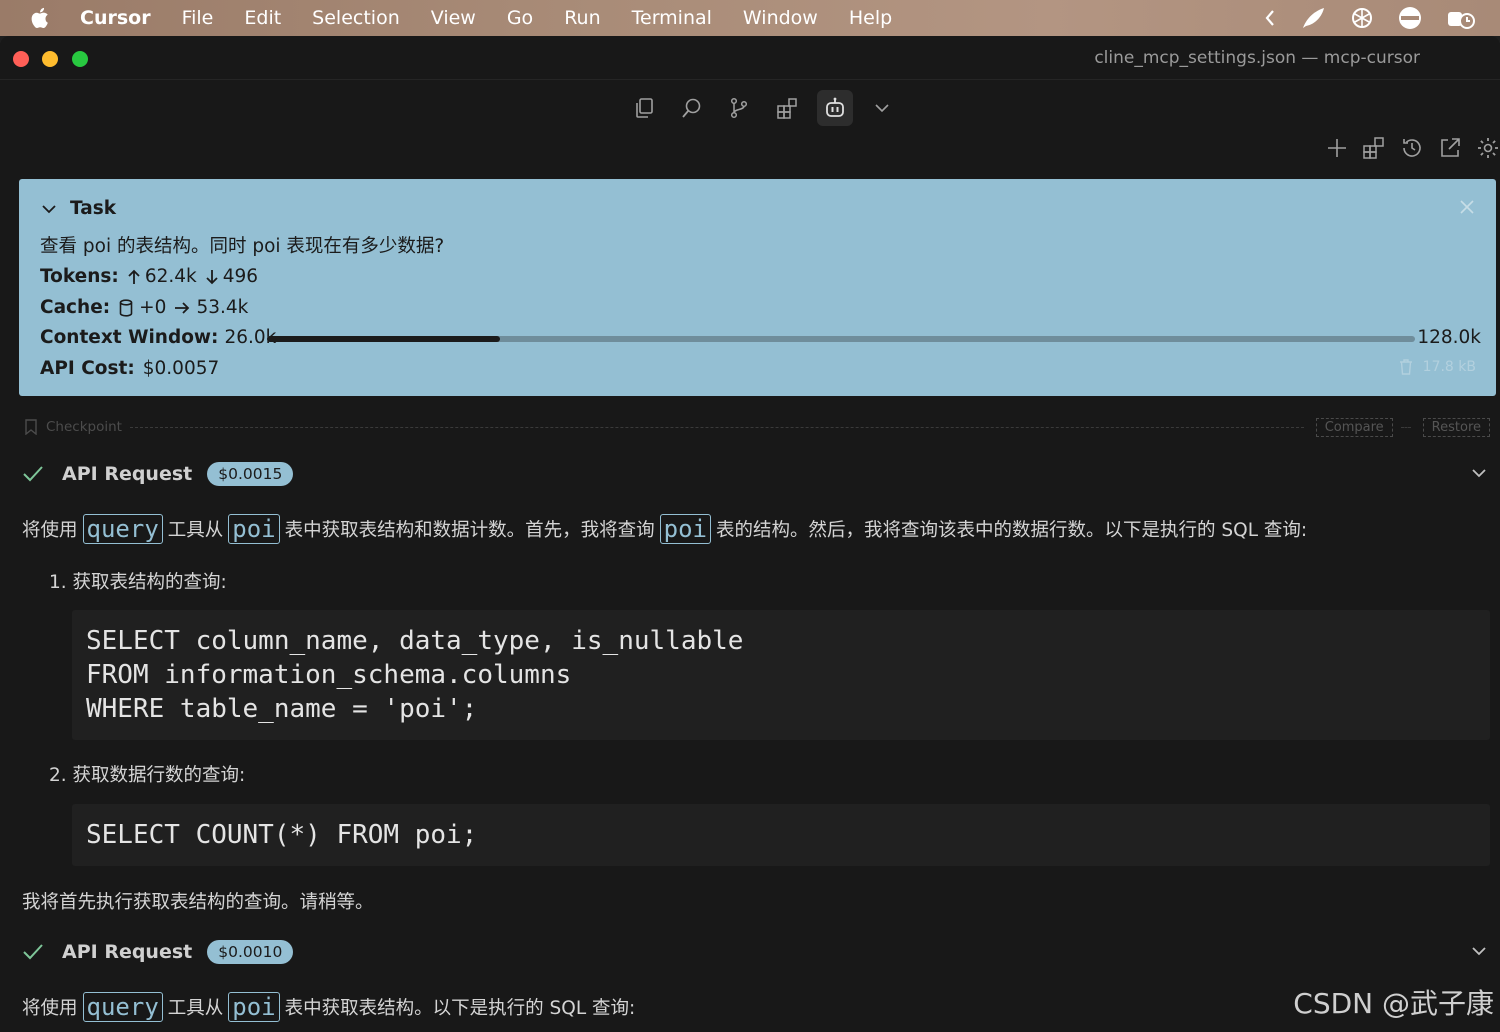 This screenshot has height=1032, width=1500. Describe the element at coordinates (170, 276) in the screenshot. I see `tokens-in: 62.4k` at that location.